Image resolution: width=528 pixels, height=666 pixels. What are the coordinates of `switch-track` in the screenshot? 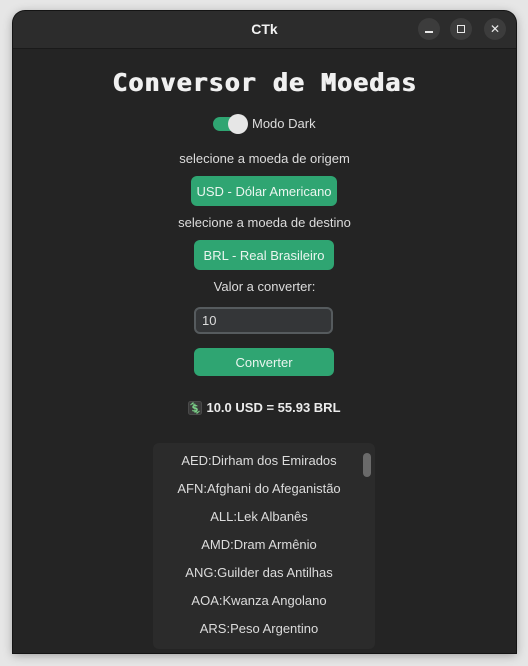 It's located at (230, 123).